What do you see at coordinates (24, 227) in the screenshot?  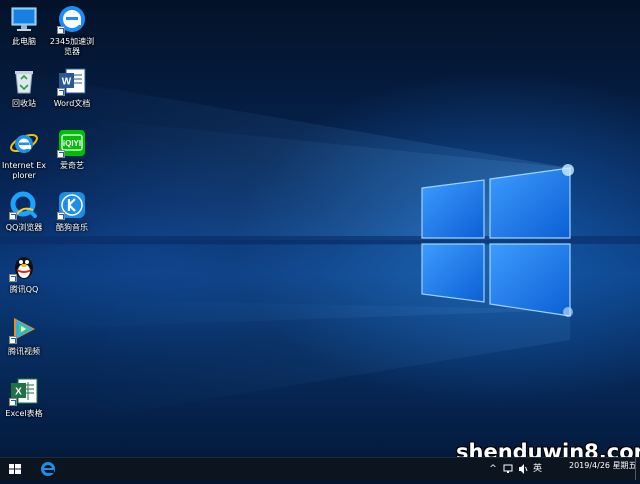 I see `icon-label: QQ浏览器` at bounding box center [24, 227].